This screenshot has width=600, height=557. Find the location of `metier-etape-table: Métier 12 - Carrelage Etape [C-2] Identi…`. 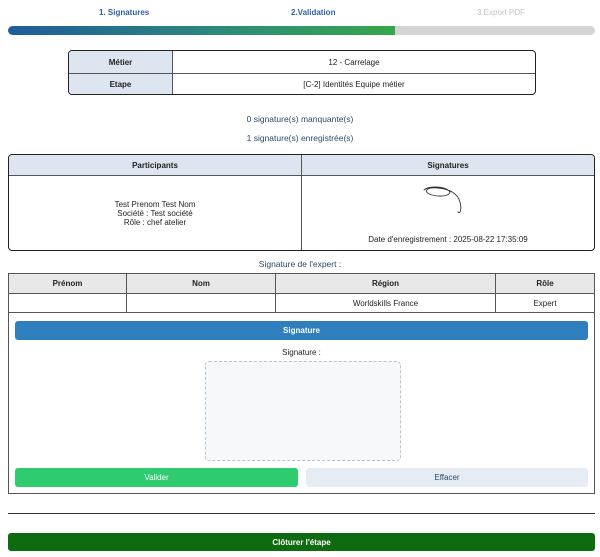

metier-etape-table: Métier 12 - Carrelage Etape [C-2] Identi… is located at coordinates (302, 72).